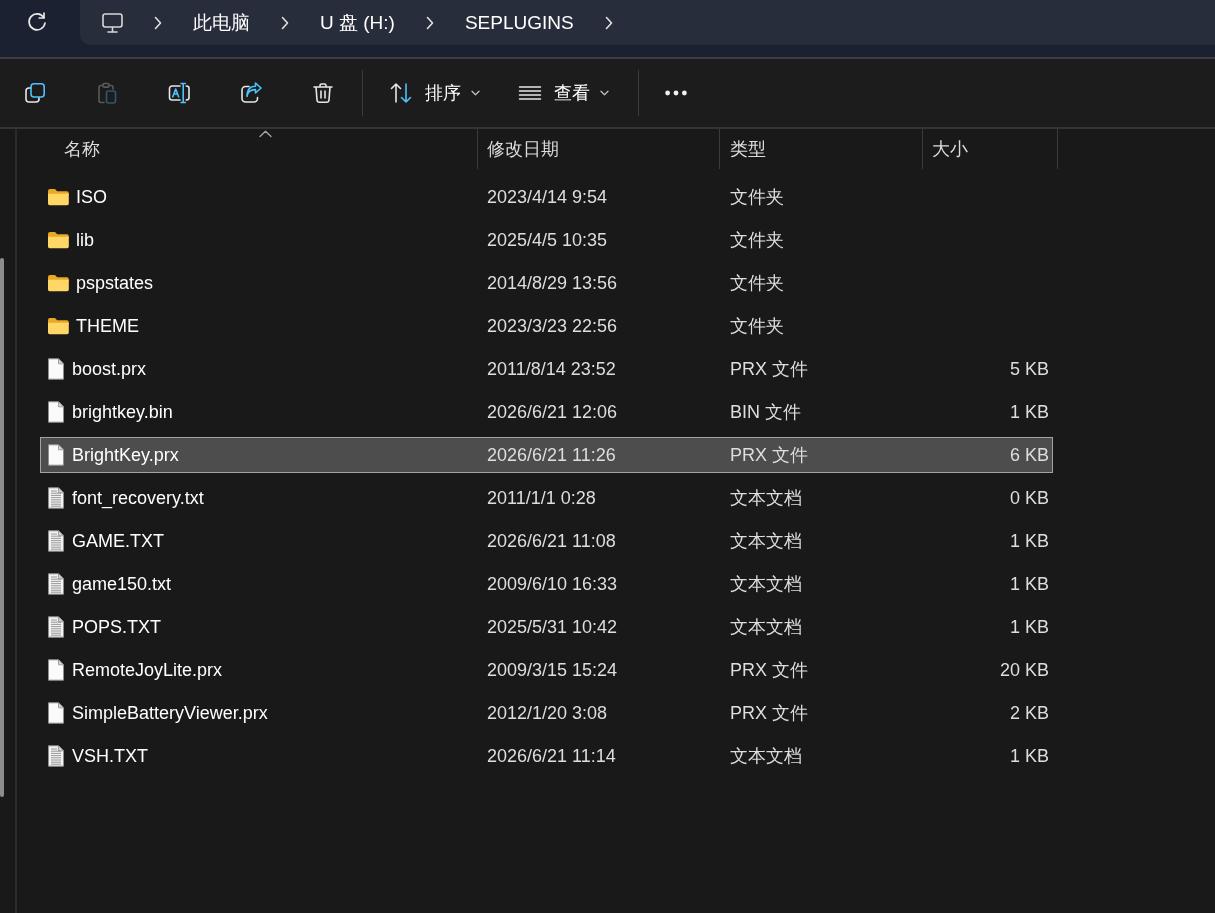 This screenshot has height=913, width=1215. What do you see at coordinates (147, 670) in the screenshot?
I see `file-name: RemoteJoyLite.prx` at bounding box center [147, 670].